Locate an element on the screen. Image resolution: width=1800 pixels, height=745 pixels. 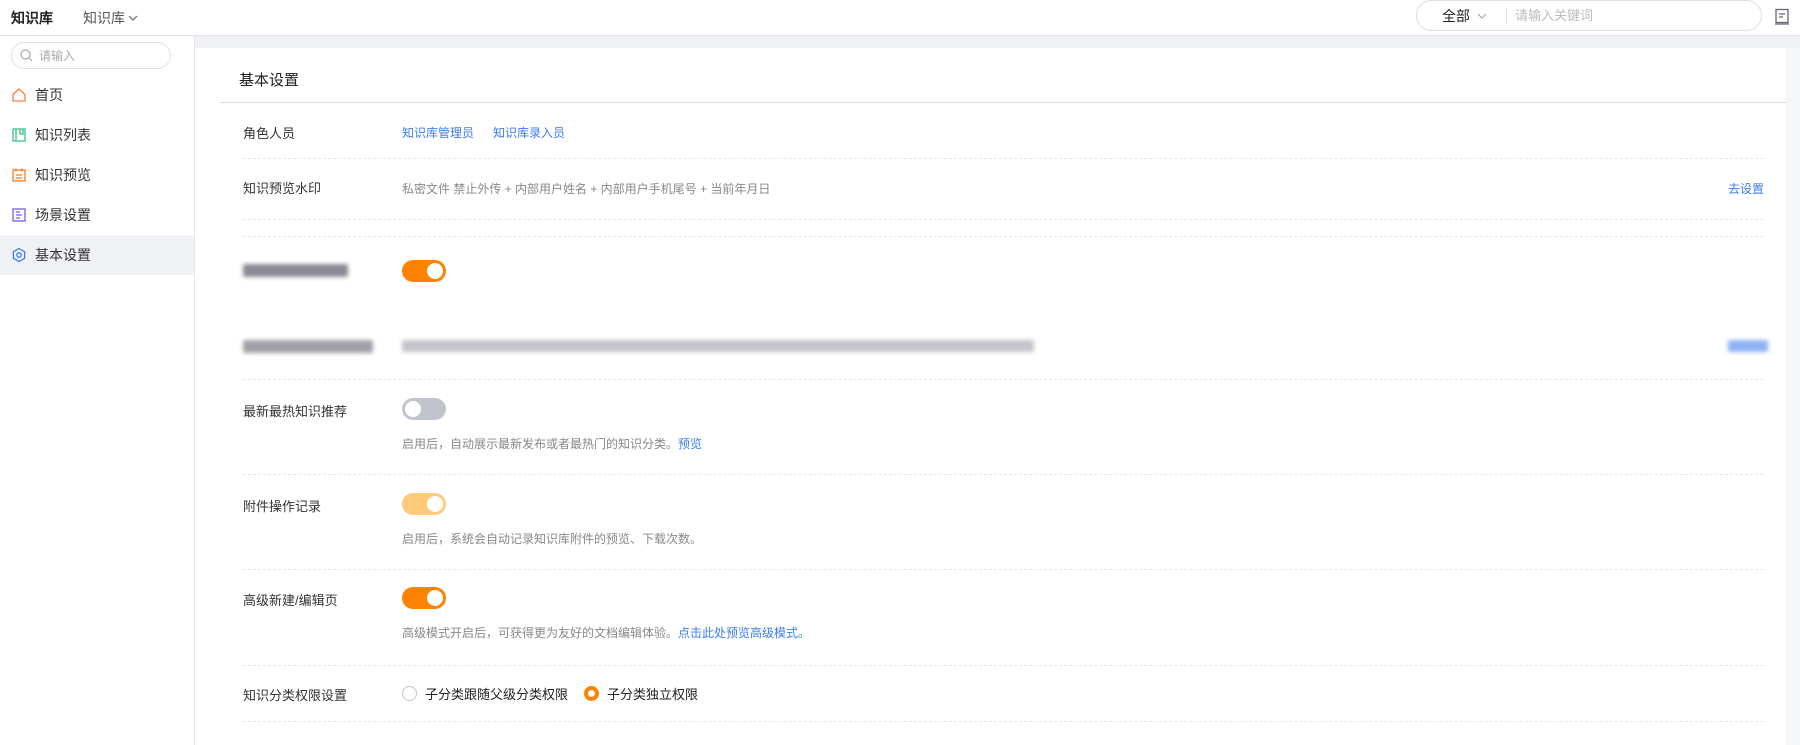
sidebar-item-label: 知识列表 is located at coordinates (63, 135).